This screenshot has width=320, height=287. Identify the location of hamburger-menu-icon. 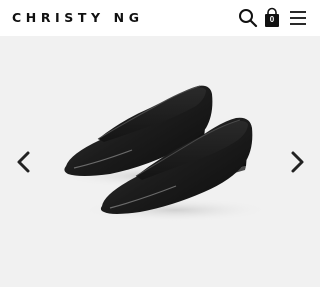
(298, 18).